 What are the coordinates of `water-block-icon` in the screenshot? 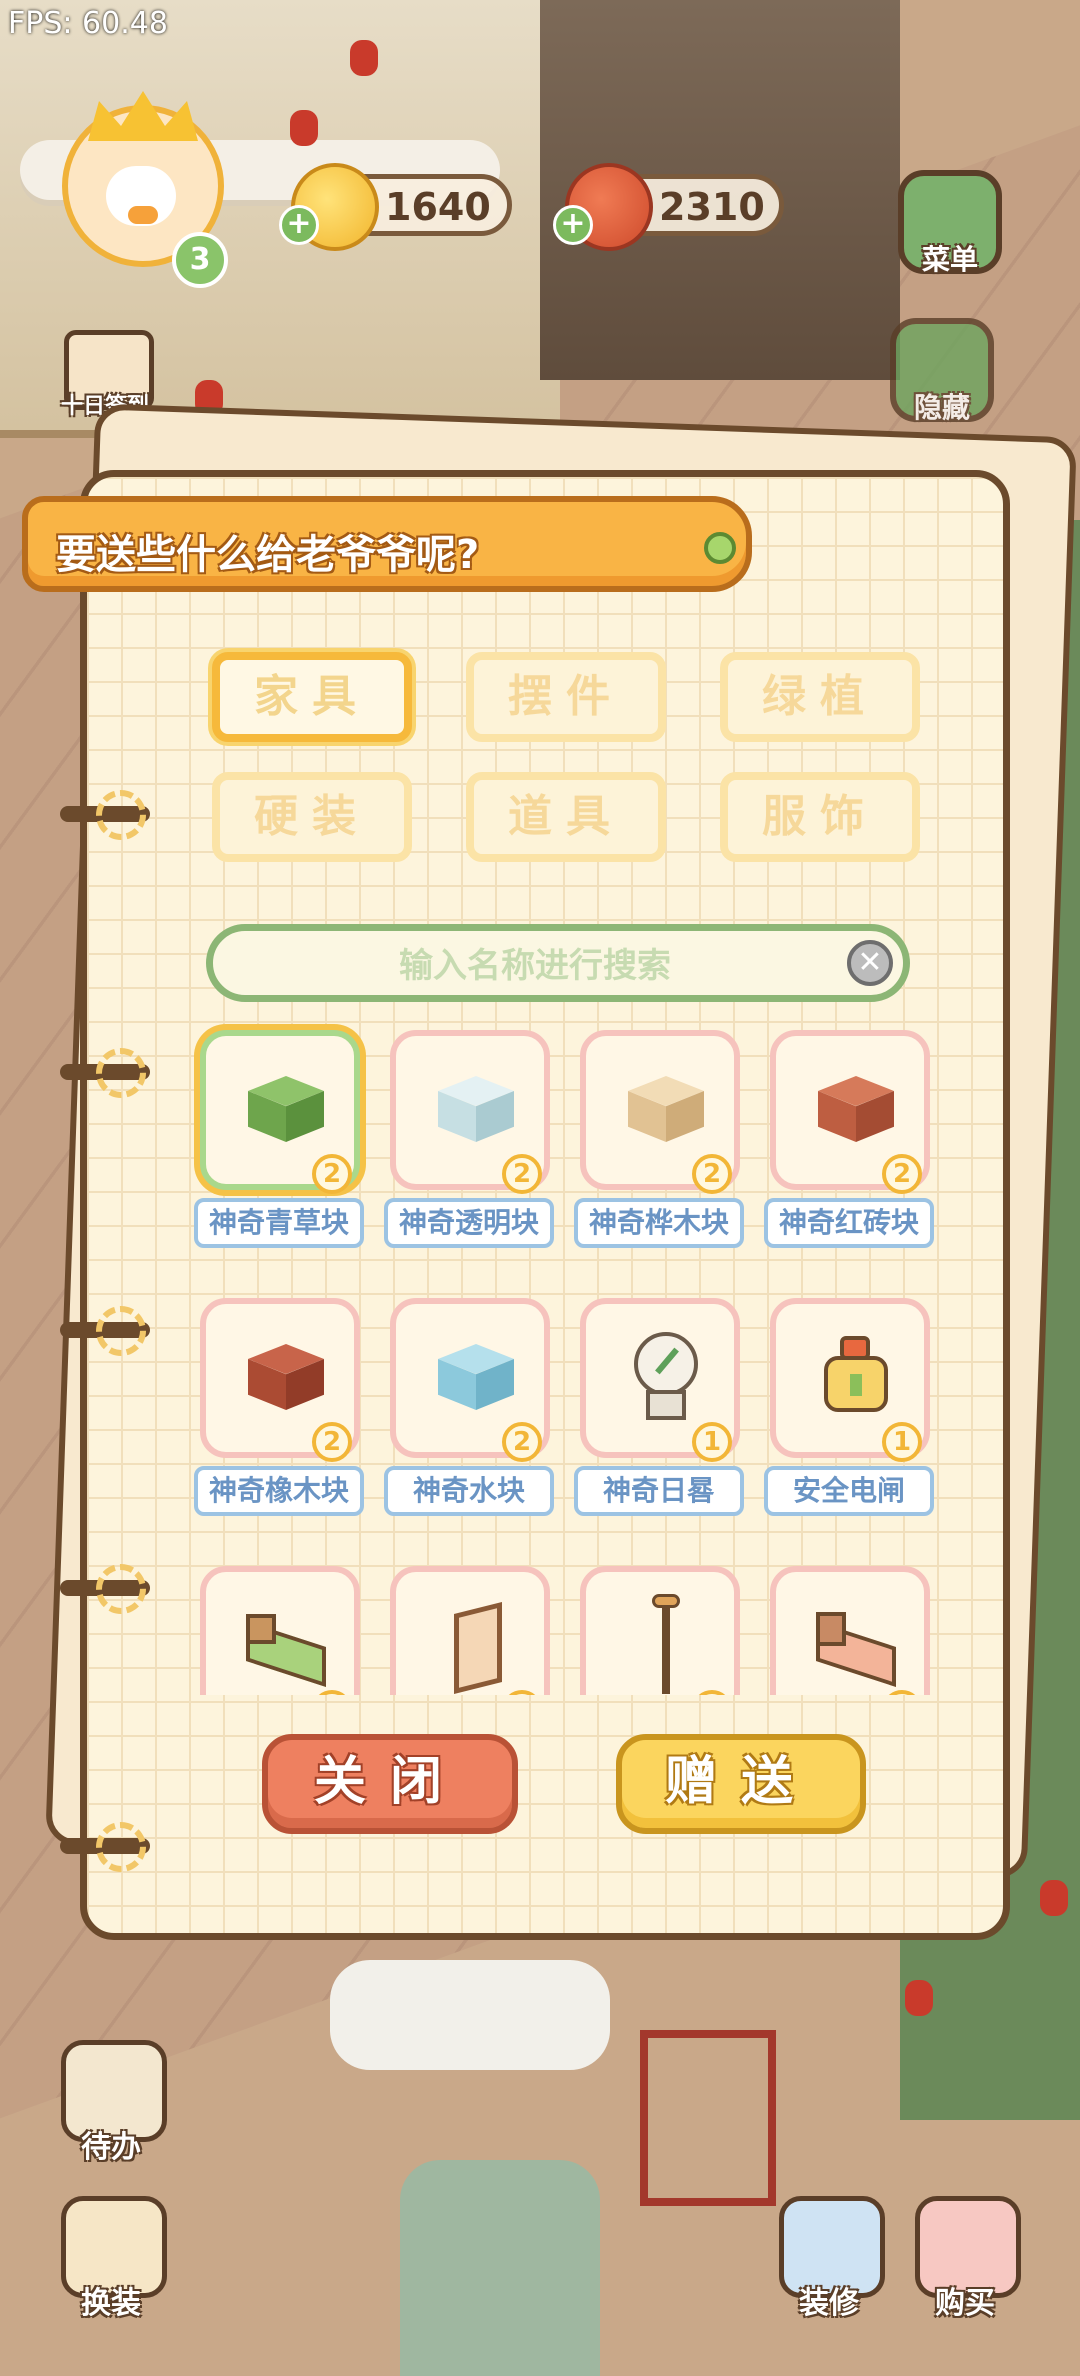 It's located at (476, 1376).